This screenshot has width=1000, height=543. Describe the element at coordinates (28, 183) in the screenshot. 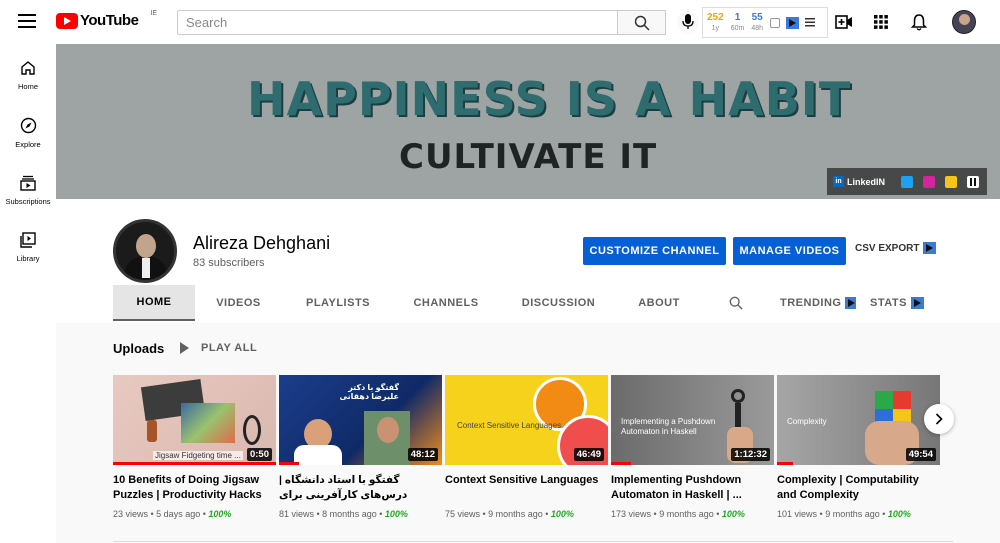

I see `subscriptions-icon` at that location.